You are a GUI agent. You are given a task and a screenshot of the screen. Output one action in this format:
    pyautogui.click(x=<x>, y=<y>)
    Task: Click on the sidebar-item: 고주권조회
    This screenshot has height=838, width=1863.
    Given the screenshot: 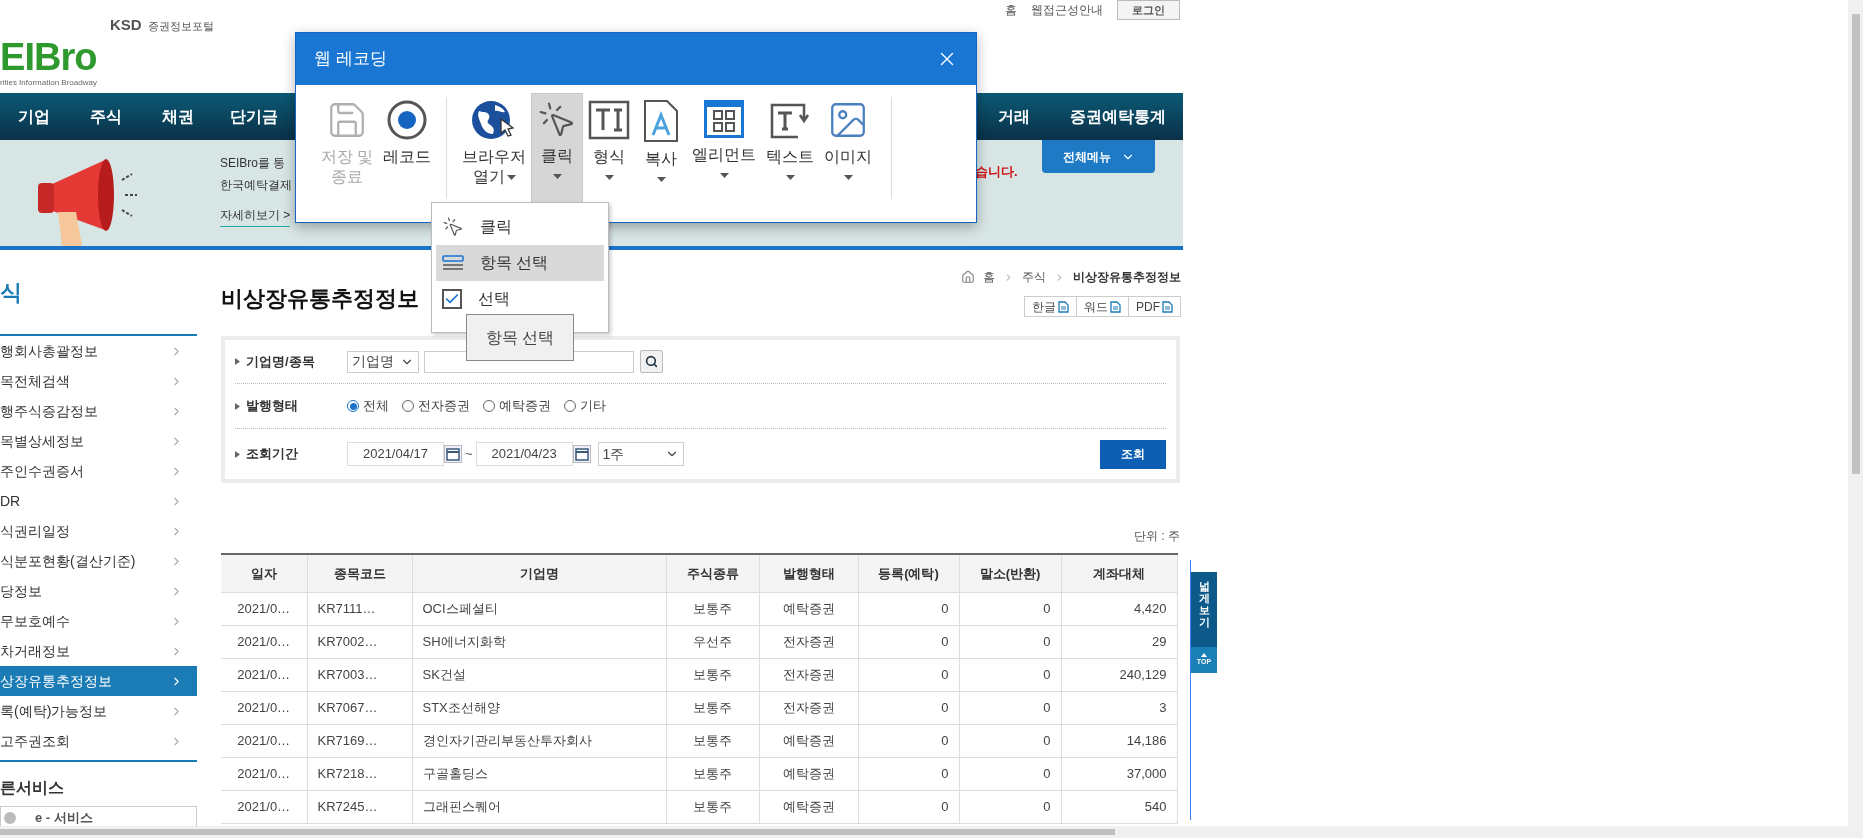 What is the action you would take?
    pyautogui.click(x=98, y=741)
    